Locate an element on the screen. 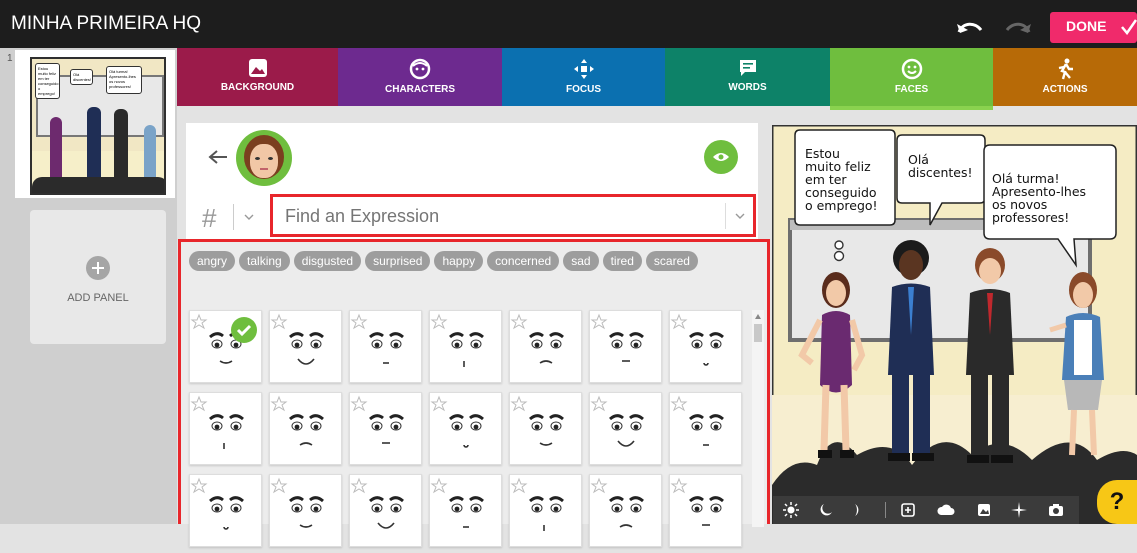  add-layer-icon is located at coordinates (908, 510).